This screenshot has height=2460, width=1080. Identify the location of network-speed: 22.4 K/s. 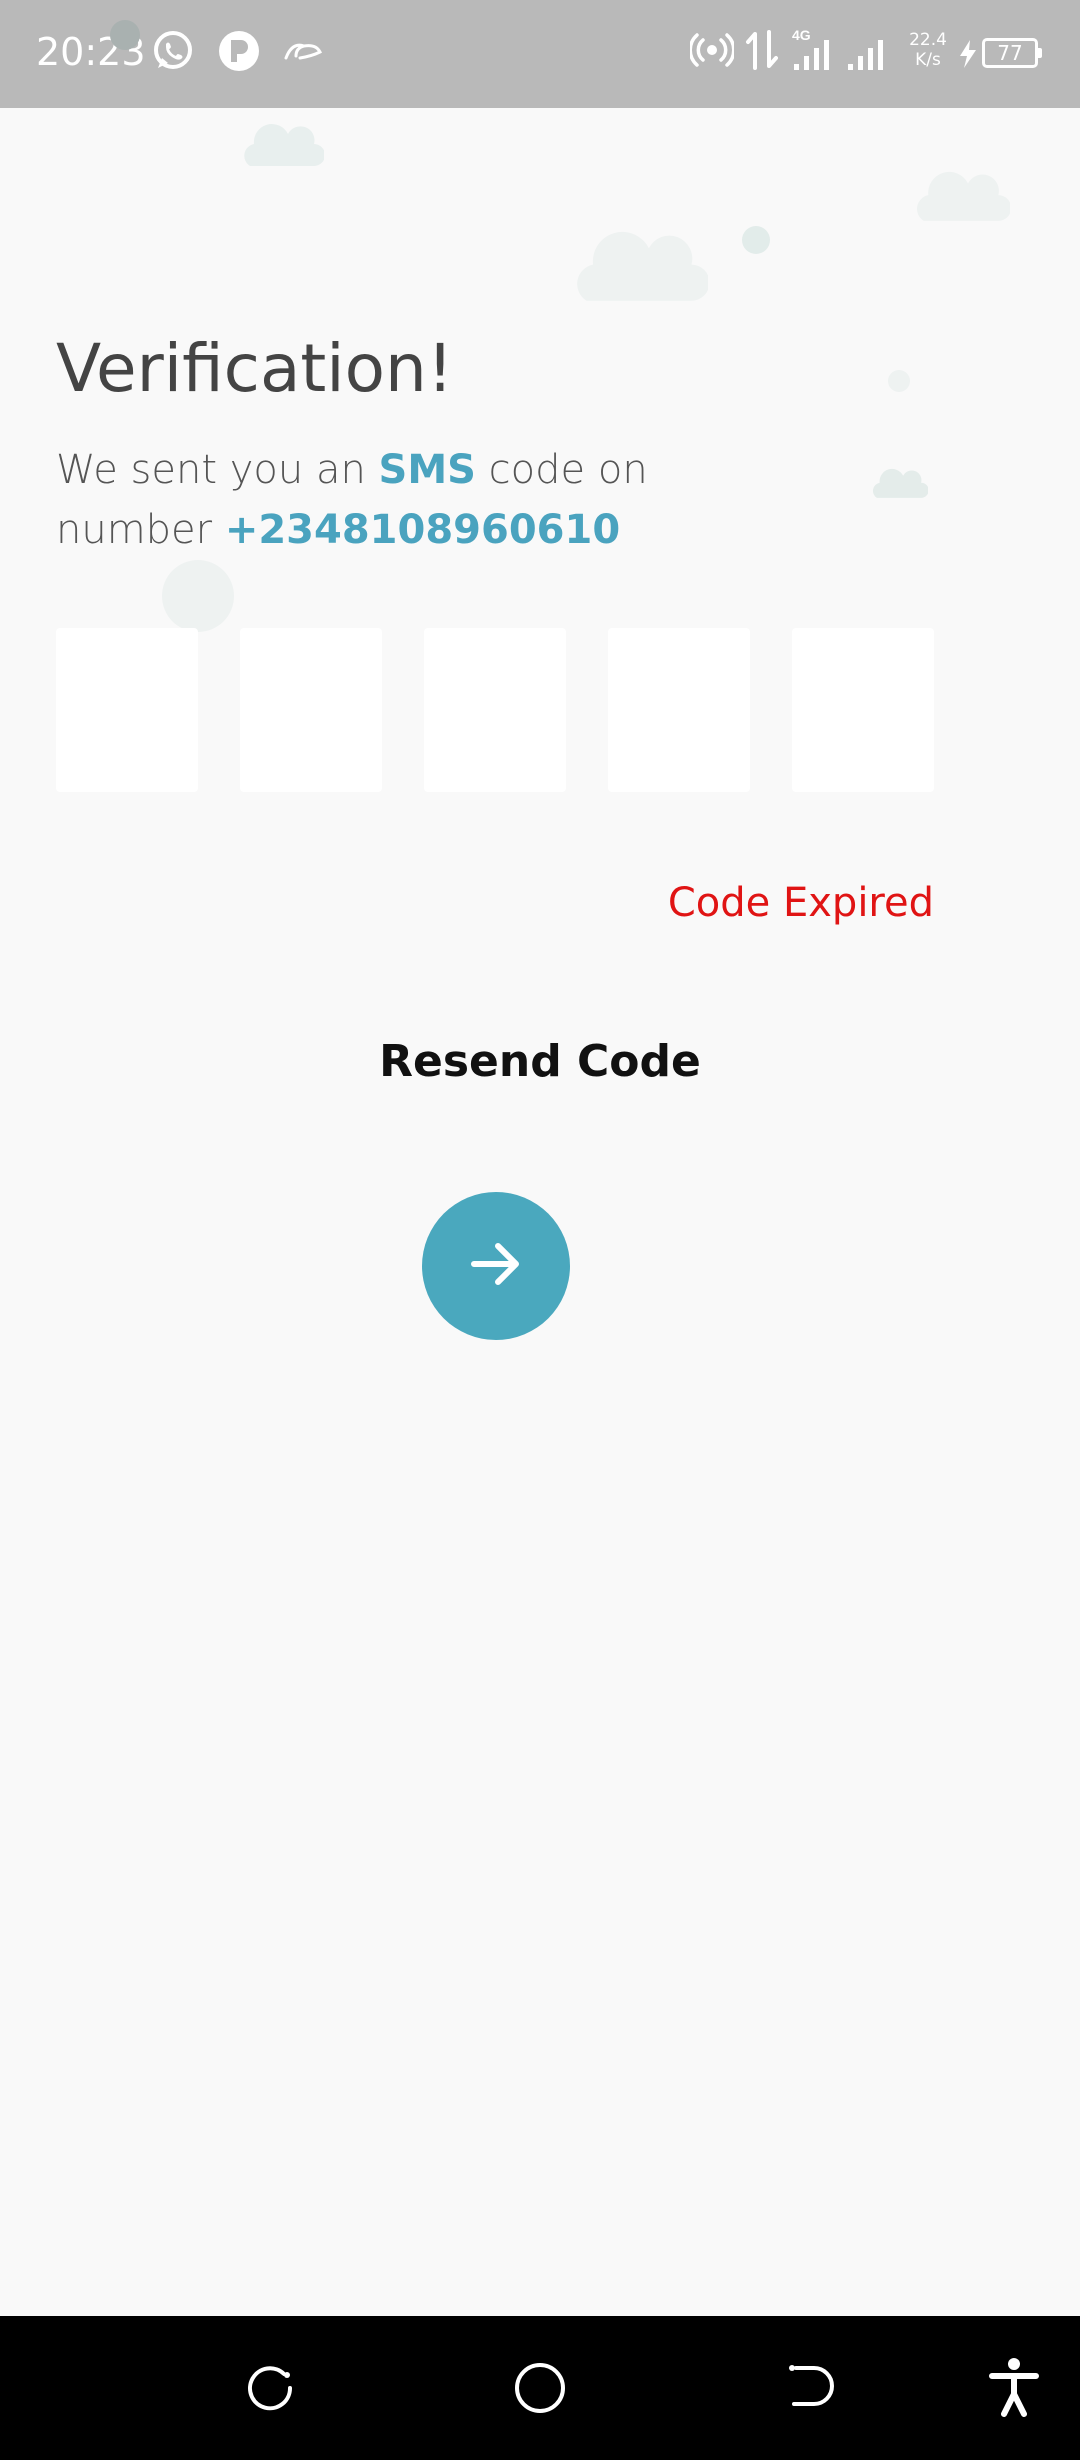
(928, 50).